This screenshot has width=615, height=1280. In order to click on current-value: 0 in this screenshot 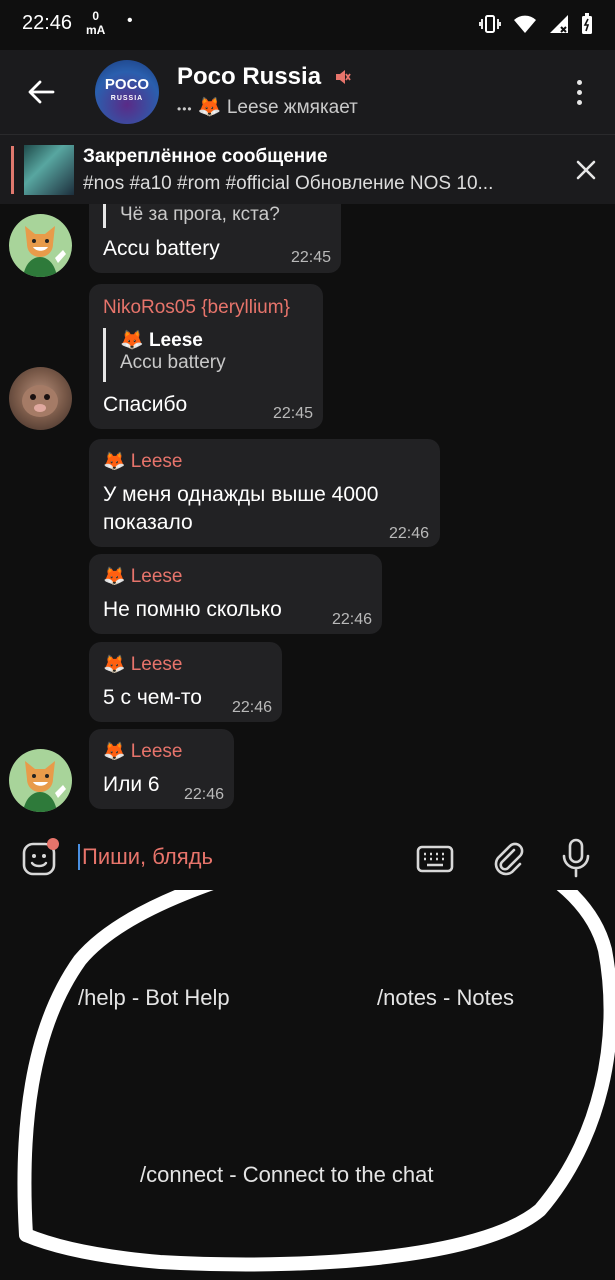, I will do `click(96, 16)`.